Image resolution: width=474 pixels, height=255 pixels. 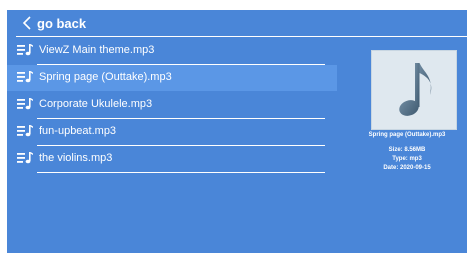 I want to click on chevron-left-icon, so click(x=26, y=23).